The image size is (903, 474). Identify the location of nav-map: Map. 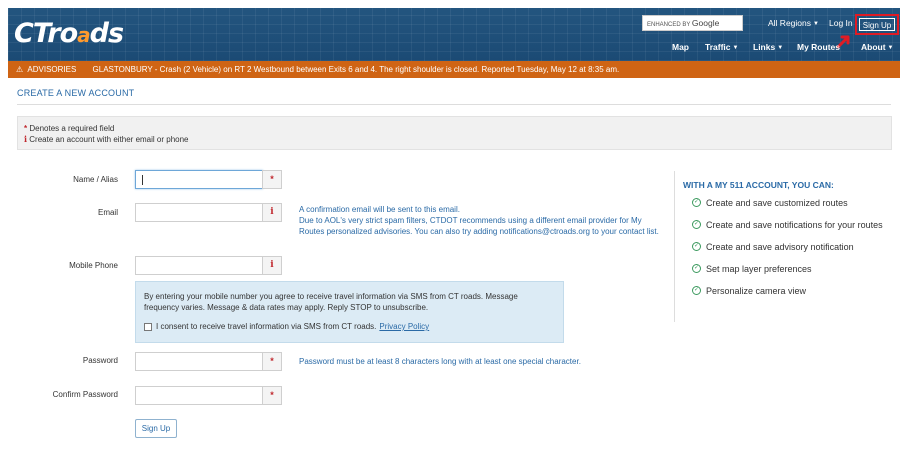
(680, 47).